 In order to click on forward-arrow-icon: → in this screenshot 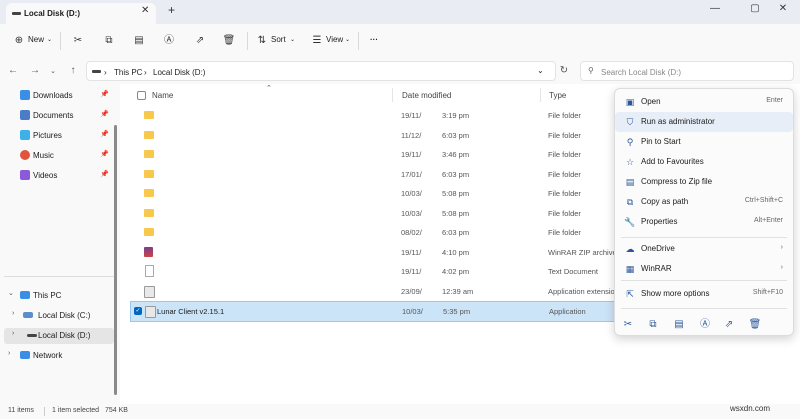, I will do `click(35, 70)`.